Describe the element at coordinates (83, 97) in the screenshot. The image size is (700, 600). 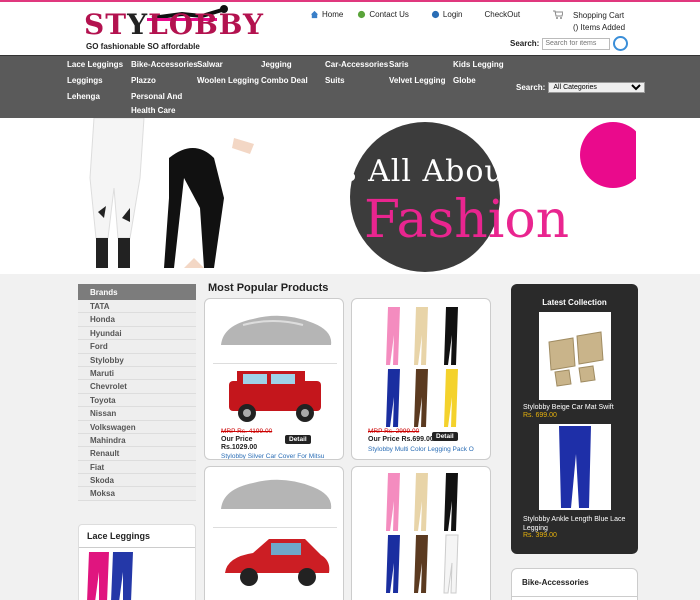
I see `nav-item-lehenga: Lehenga` at that location.